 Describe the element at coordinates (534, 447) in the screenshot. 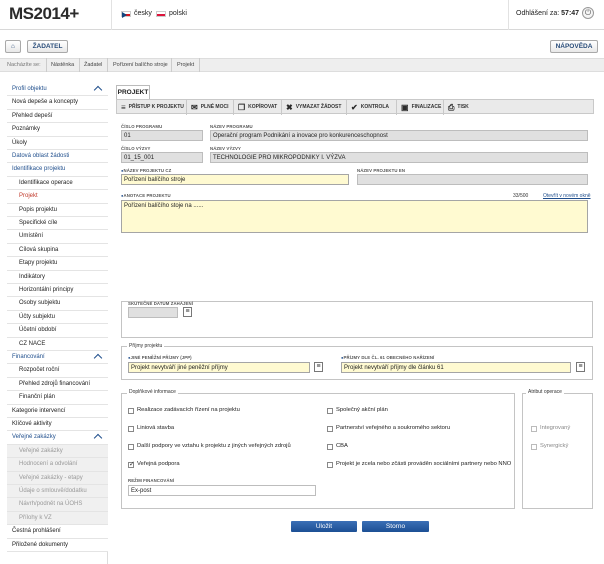

I see `checkbox-synergicky` at that location.